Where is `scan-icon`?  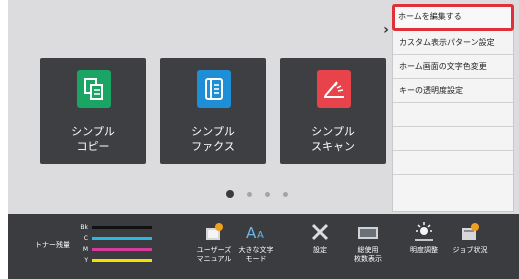
scan-icon is located at coordinates (334, 89).